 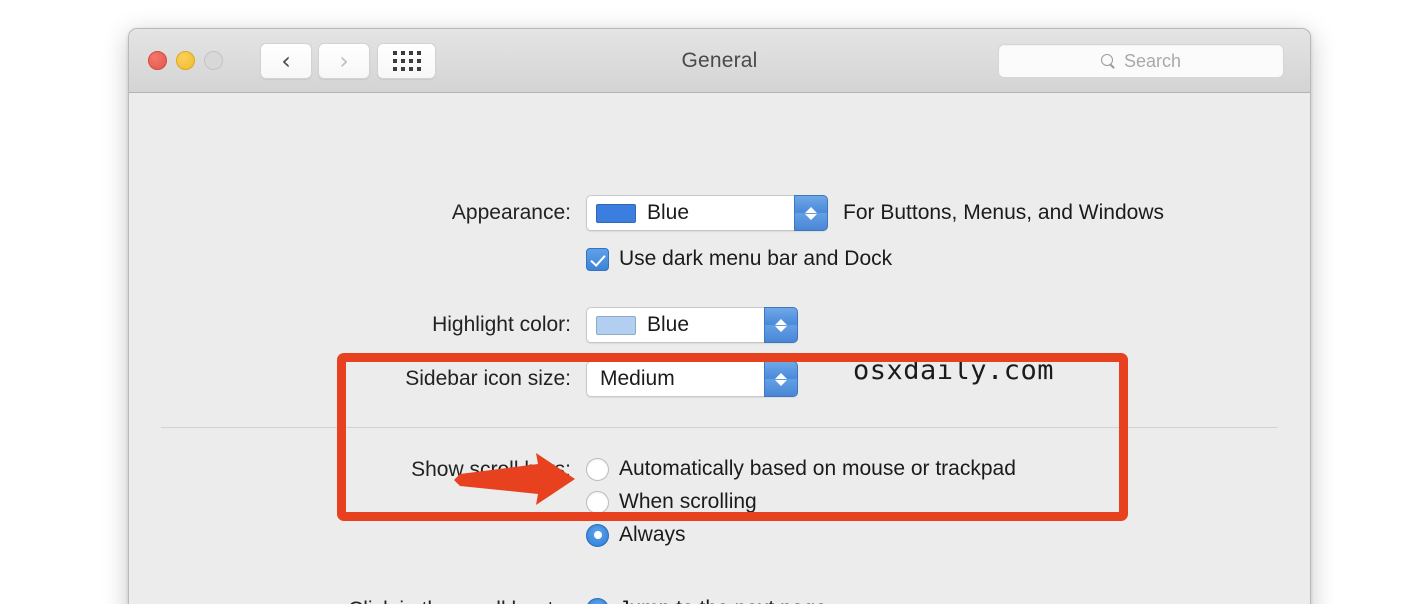 What do you see at coordinates (652, 534) in the screenshot?
I see `radio-always-label: Always` at bounding box center [652, 534].